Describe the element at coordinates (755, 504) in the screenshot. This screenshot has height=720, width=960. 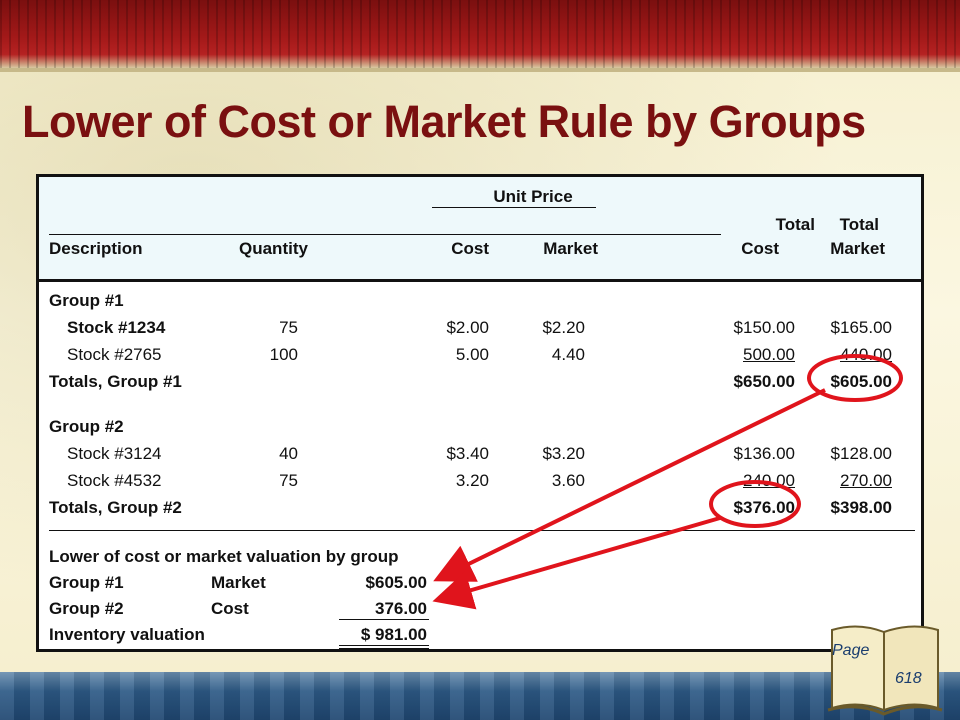
I see `highlight-circle-group-2-cost` at that location.